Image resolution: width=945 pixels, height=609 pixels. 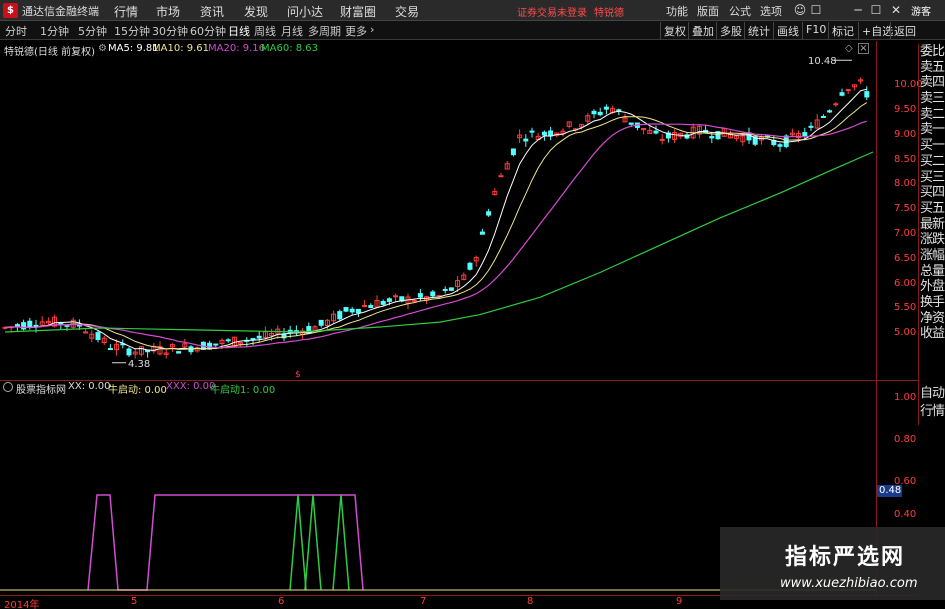 I want to click on event-marker: $, so click(x=298, y=375).